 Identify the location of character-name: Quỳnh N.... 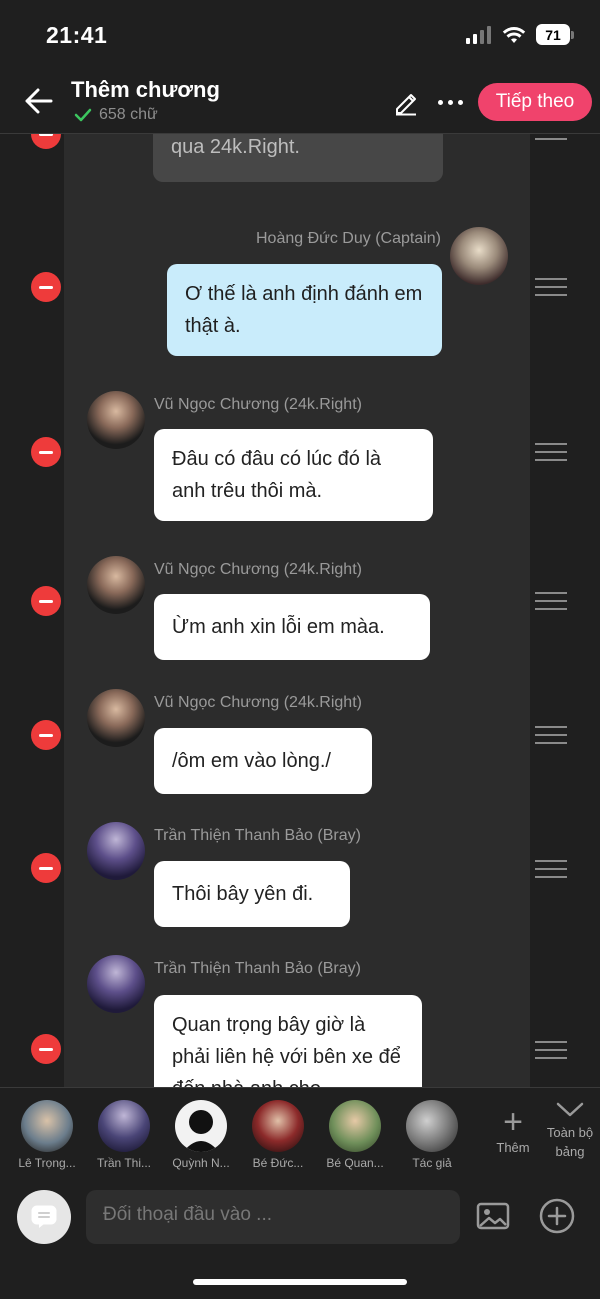
(201, 1163).